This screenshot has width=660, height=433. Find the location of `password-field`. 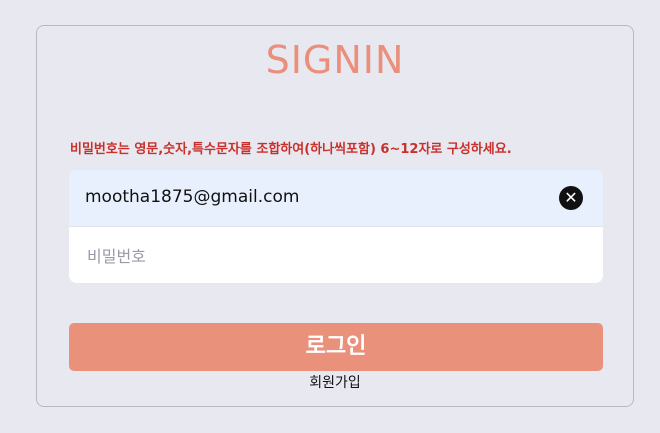

password-field is located at coordinates (337, 255).